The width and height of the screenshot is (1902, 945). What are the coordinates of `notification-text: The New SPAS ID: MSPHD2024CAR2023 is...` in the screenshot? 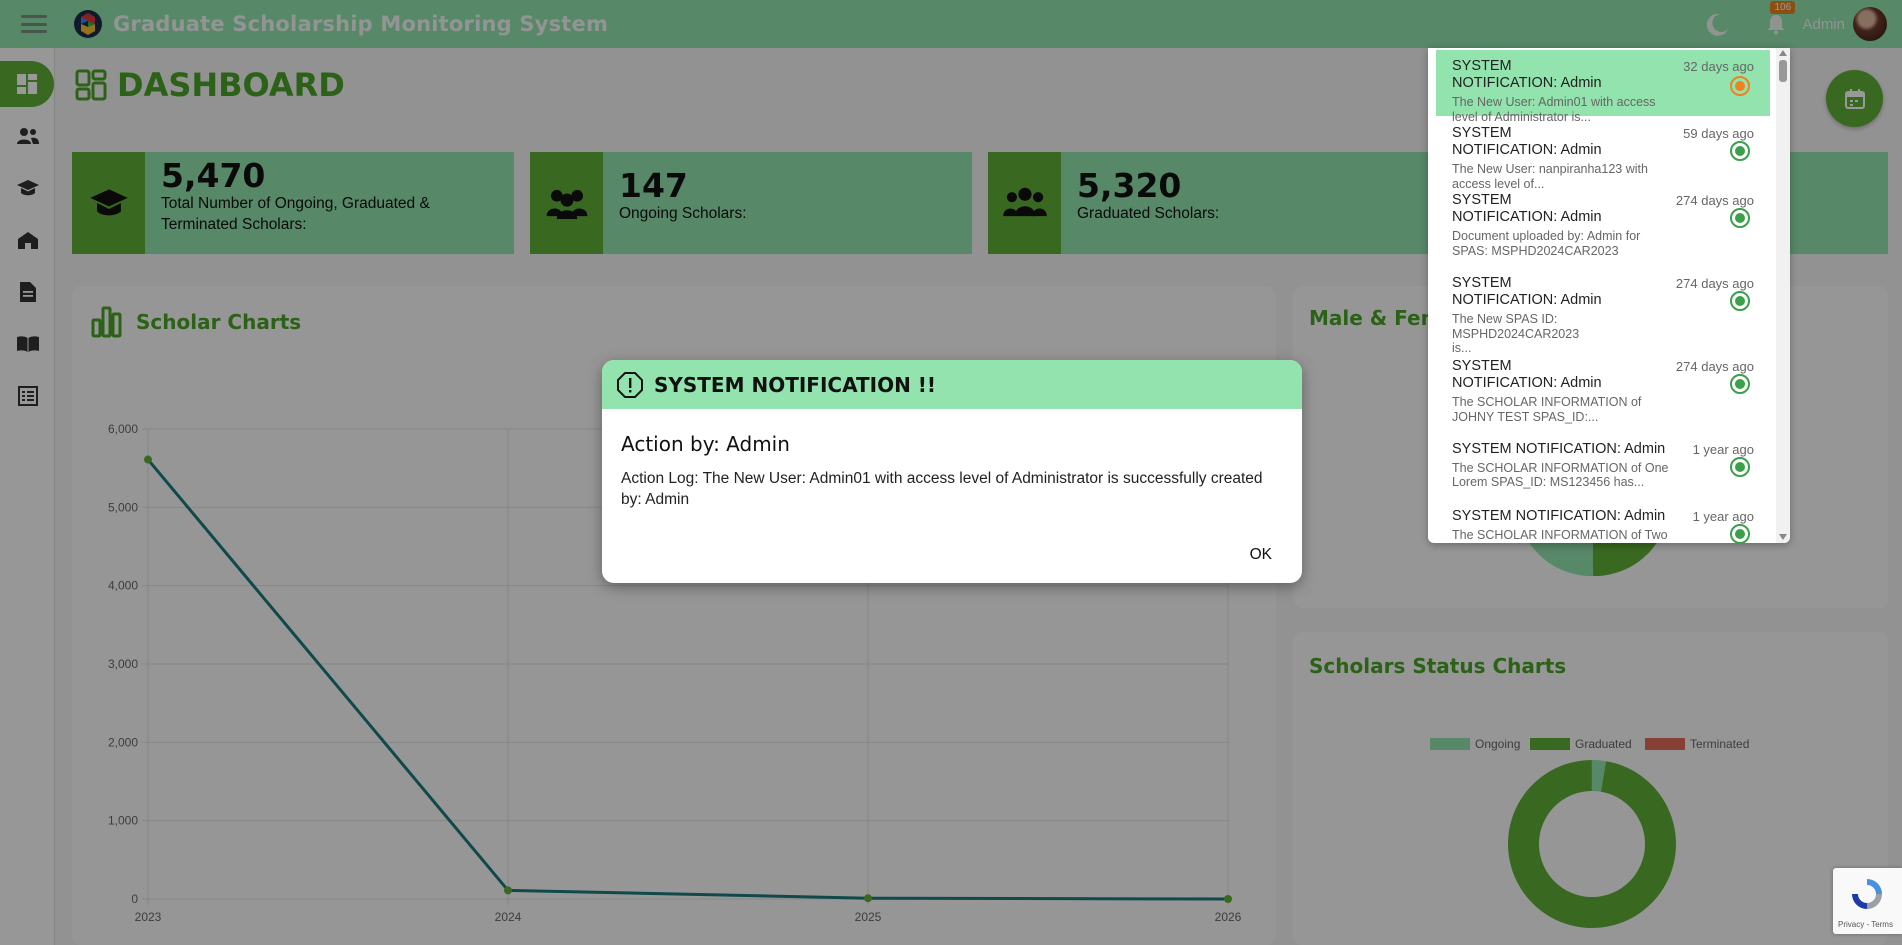 It's located at (1516, 333).